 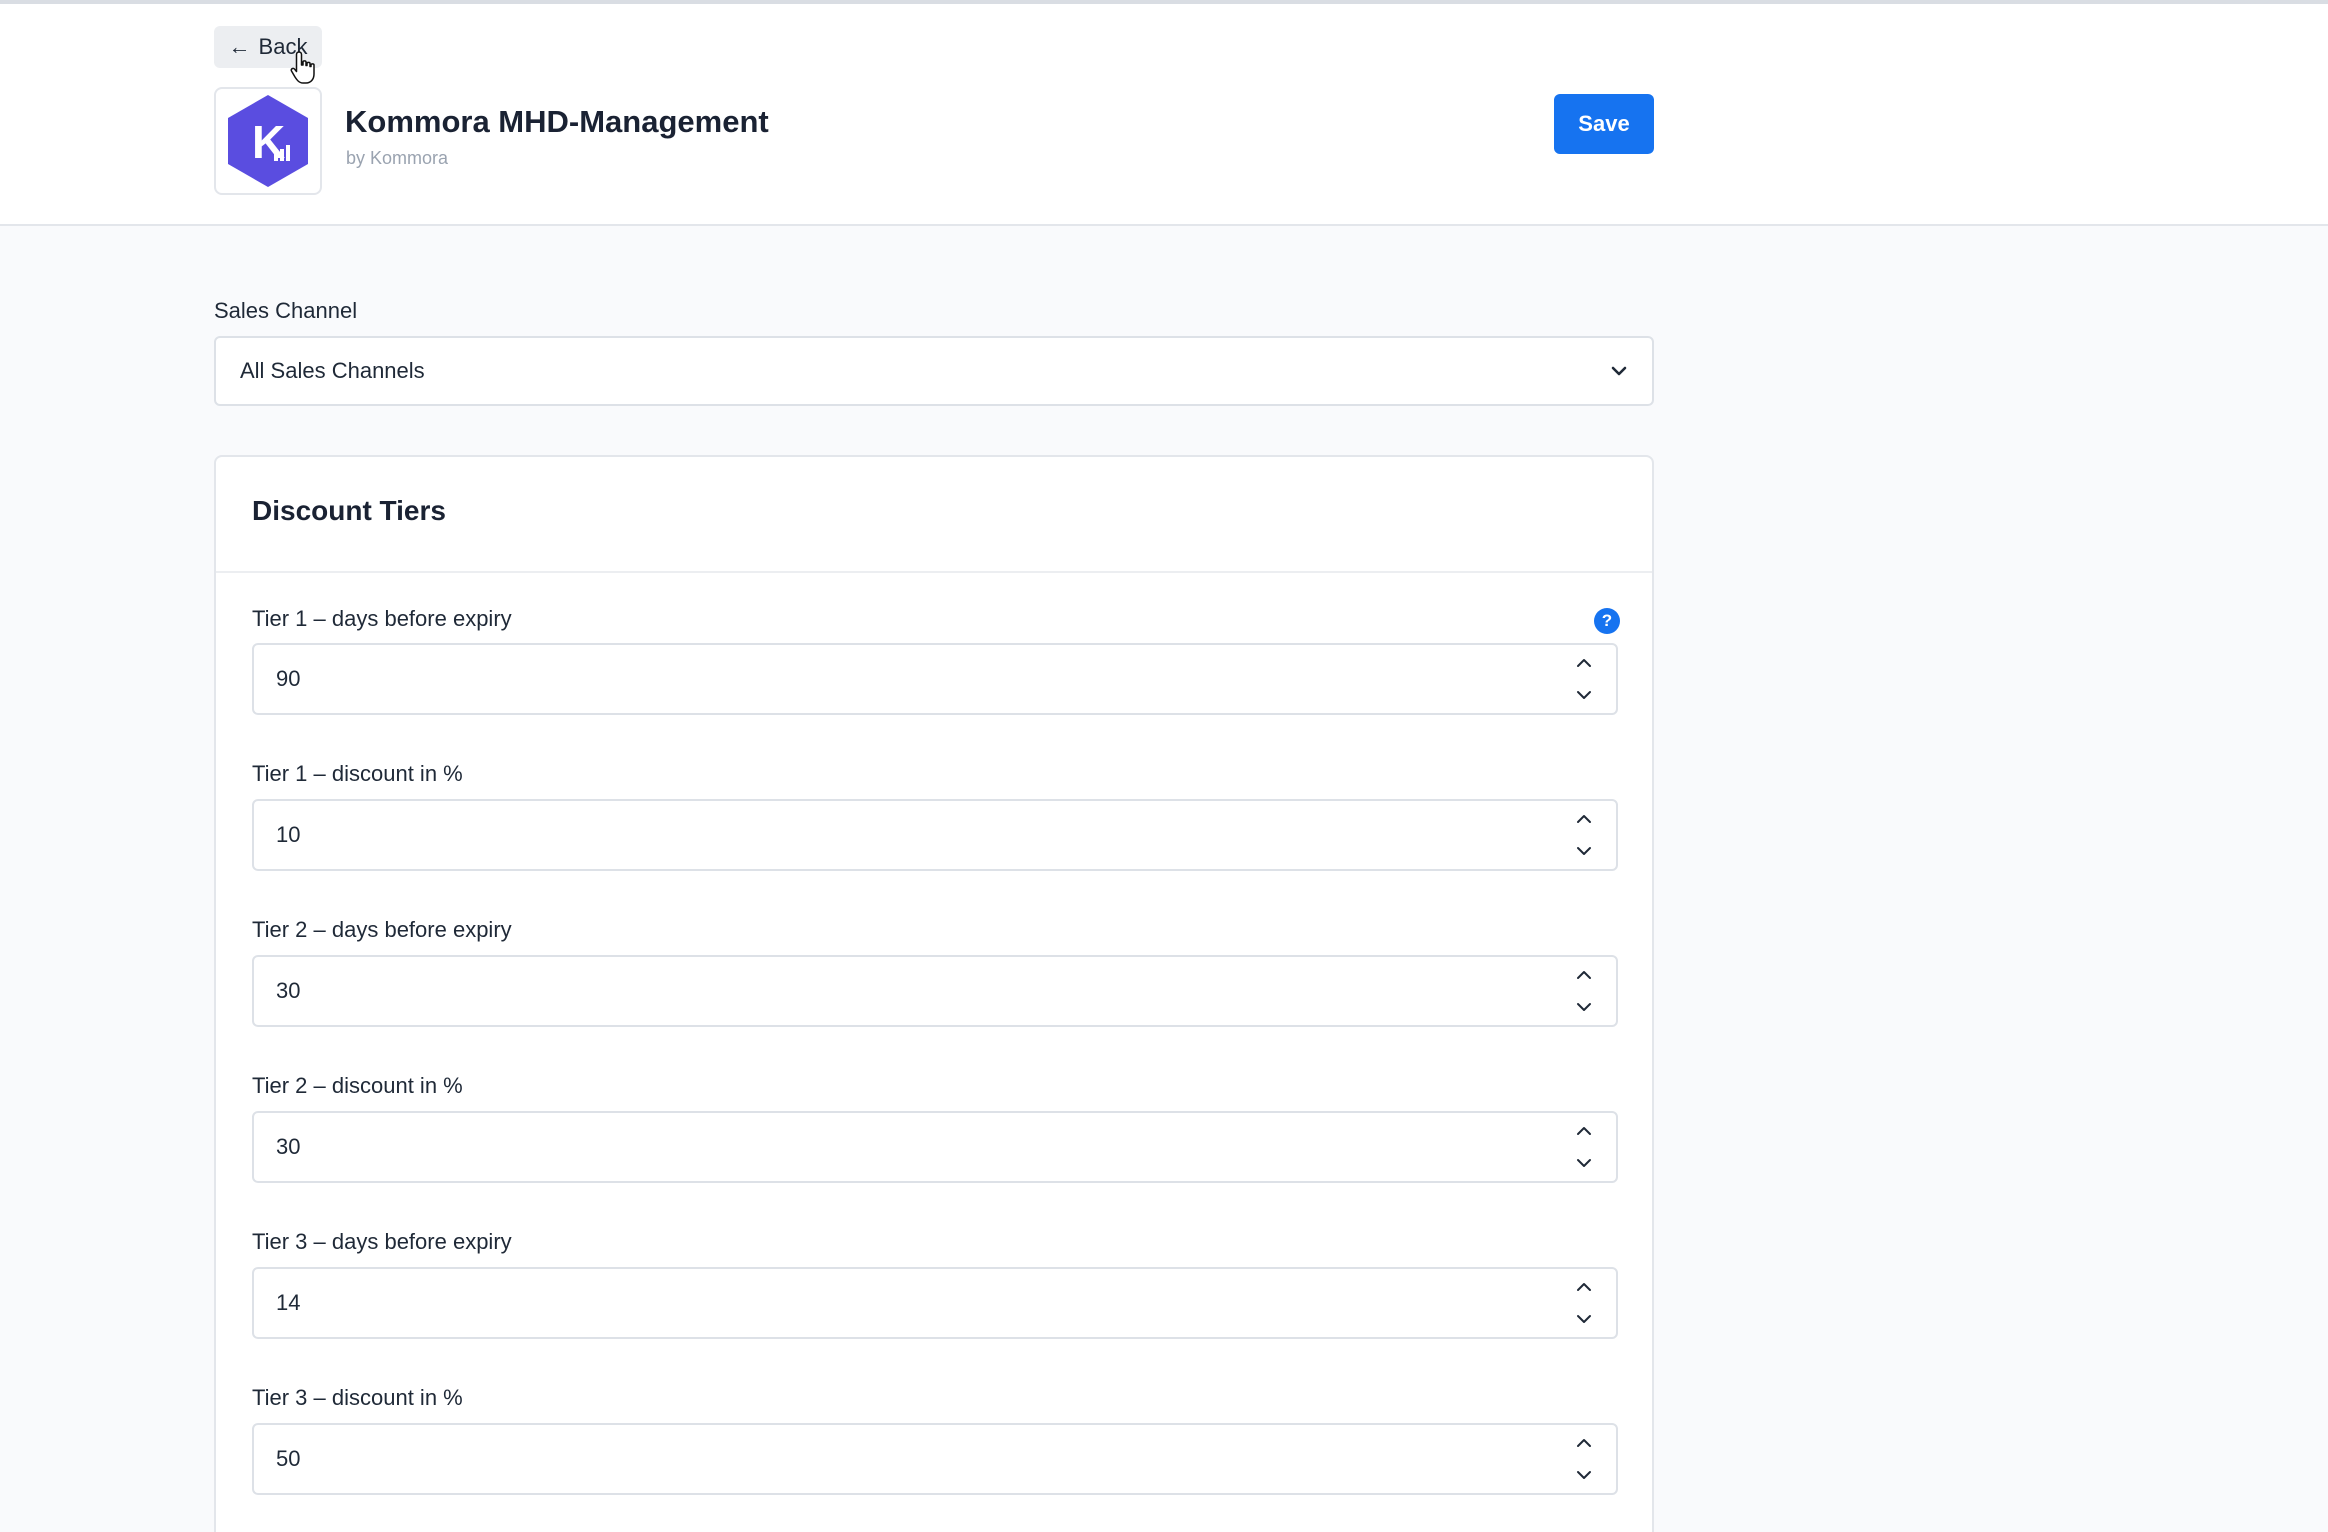 What do you see at coordinates (288, 678) in the screenshot?
I see `tier-1-days-value: 90` at bounding box center [288, 678].